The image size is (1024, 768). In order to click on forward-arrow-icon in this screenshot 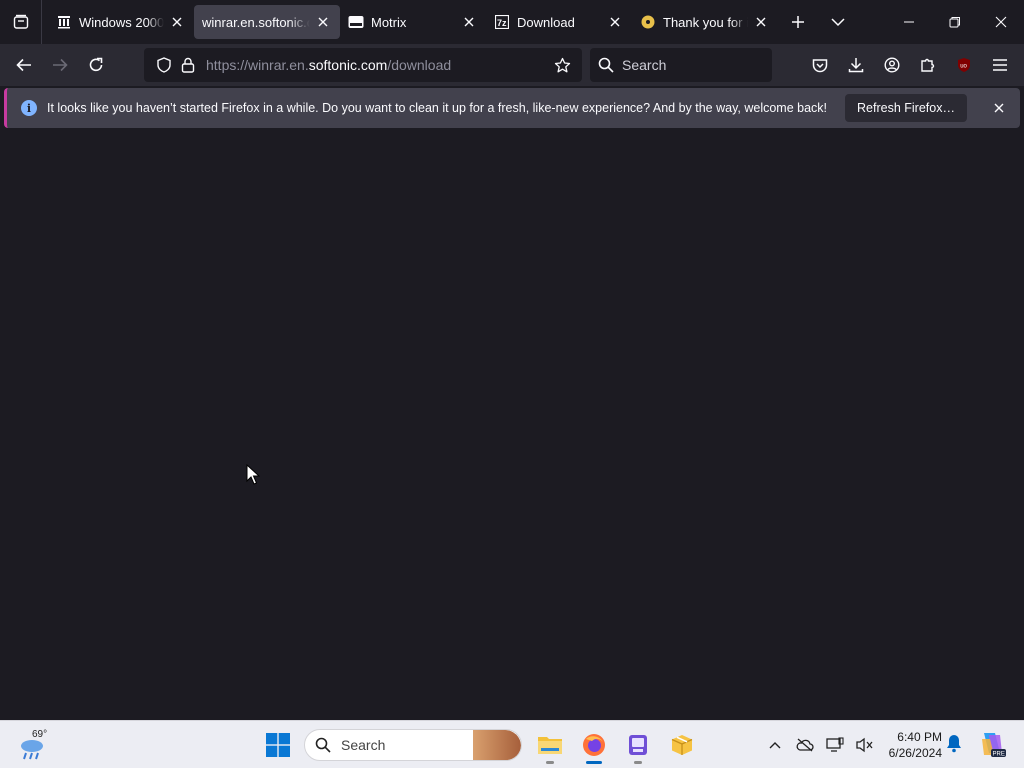, I will do `click(60, 65)`.